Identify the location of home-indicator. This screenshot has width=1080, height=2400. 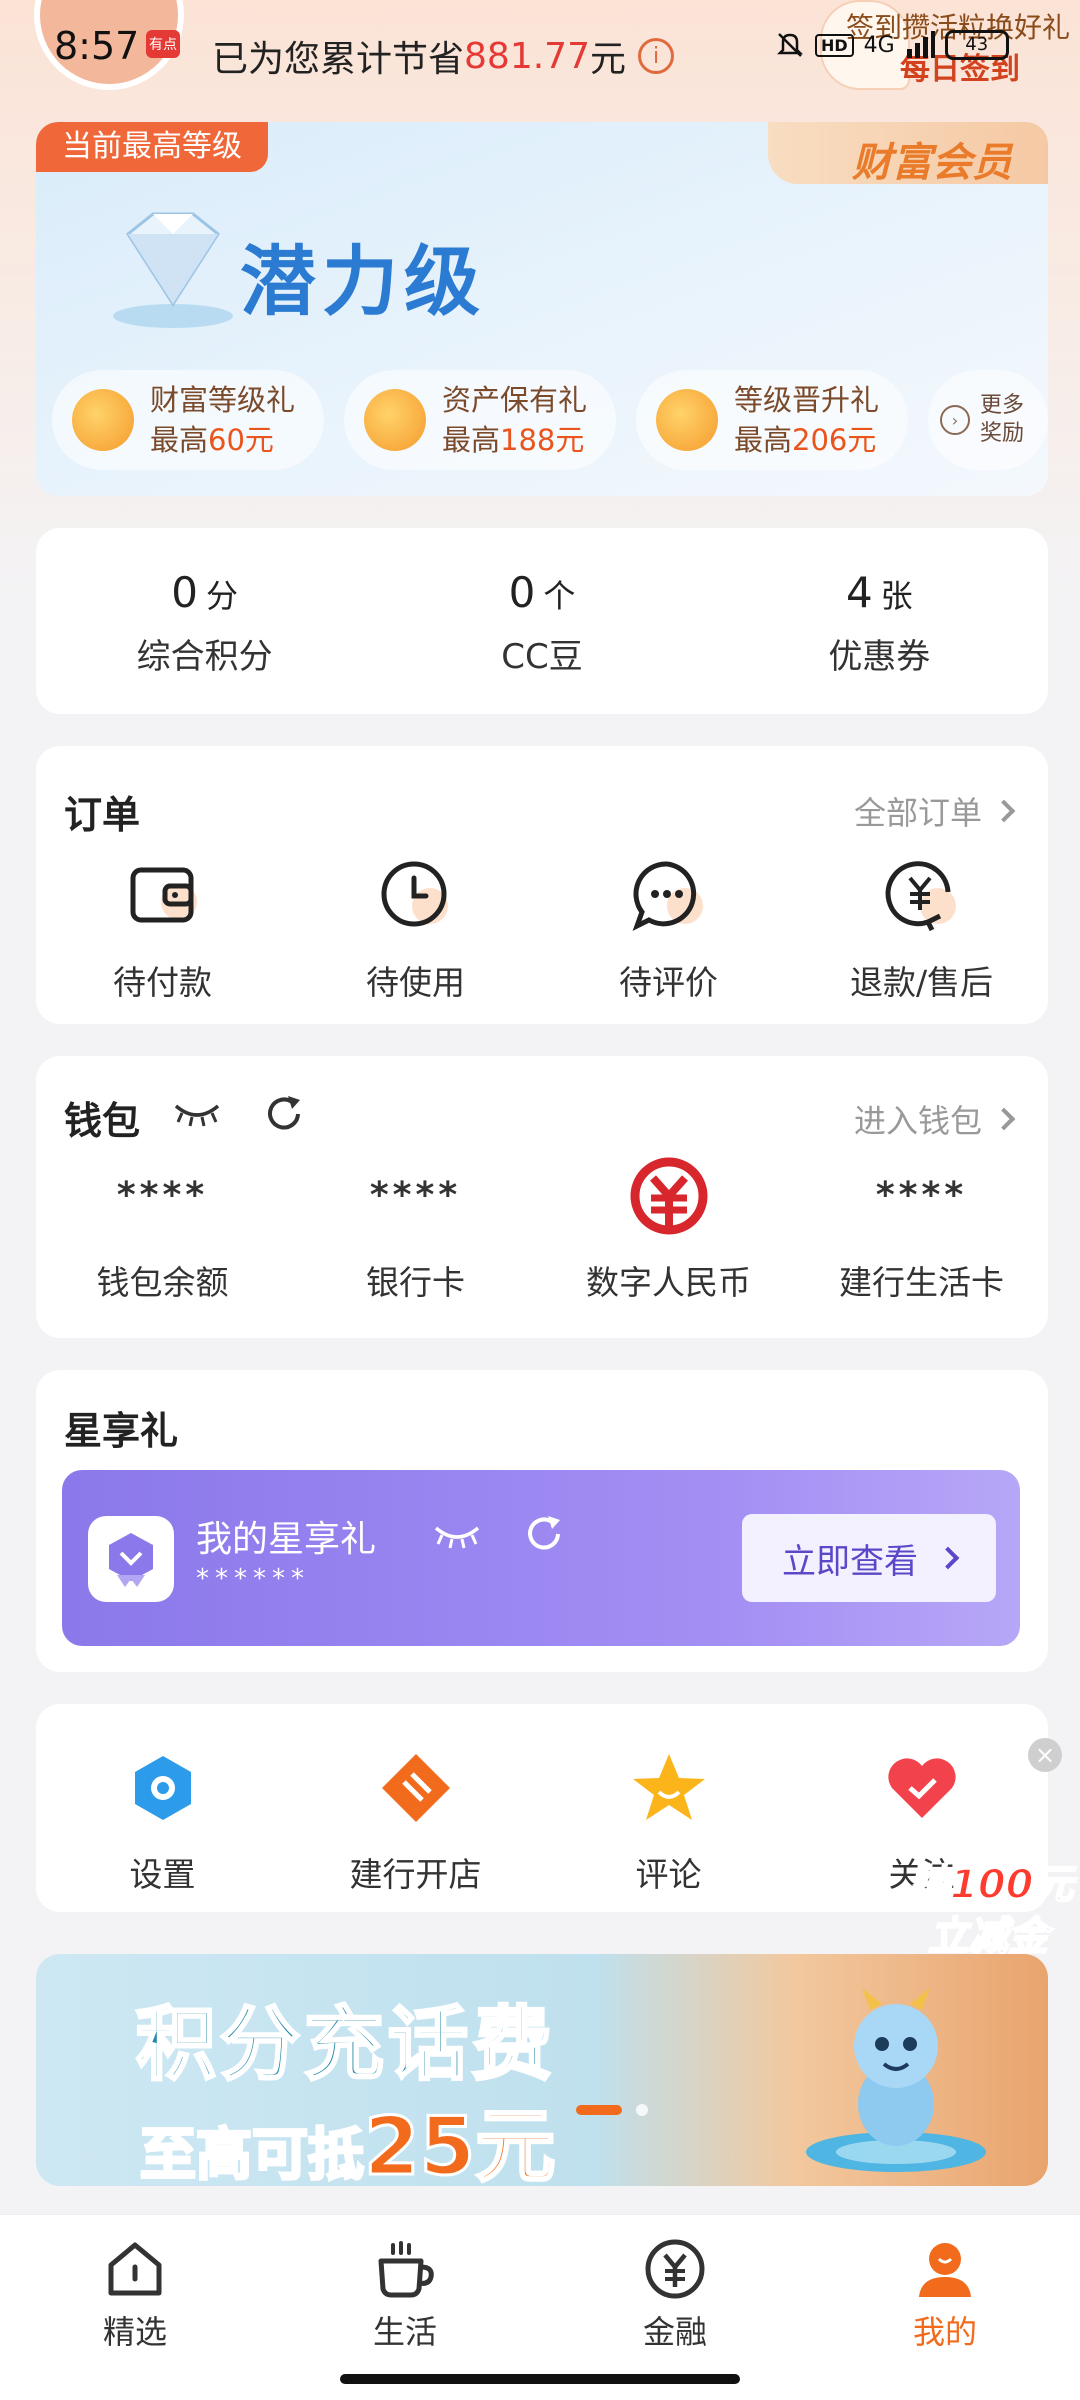
(540, 2379).